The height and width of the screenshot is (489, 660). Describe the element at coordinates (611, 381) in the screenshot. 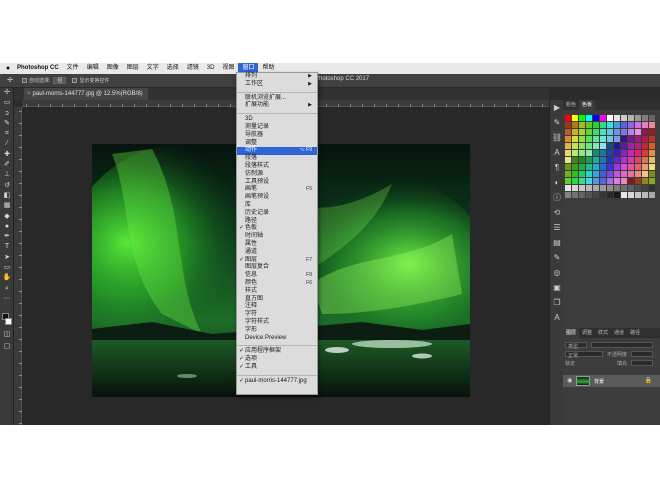

I see `layer-row-background: ◉ 背景 🔒` at that location.